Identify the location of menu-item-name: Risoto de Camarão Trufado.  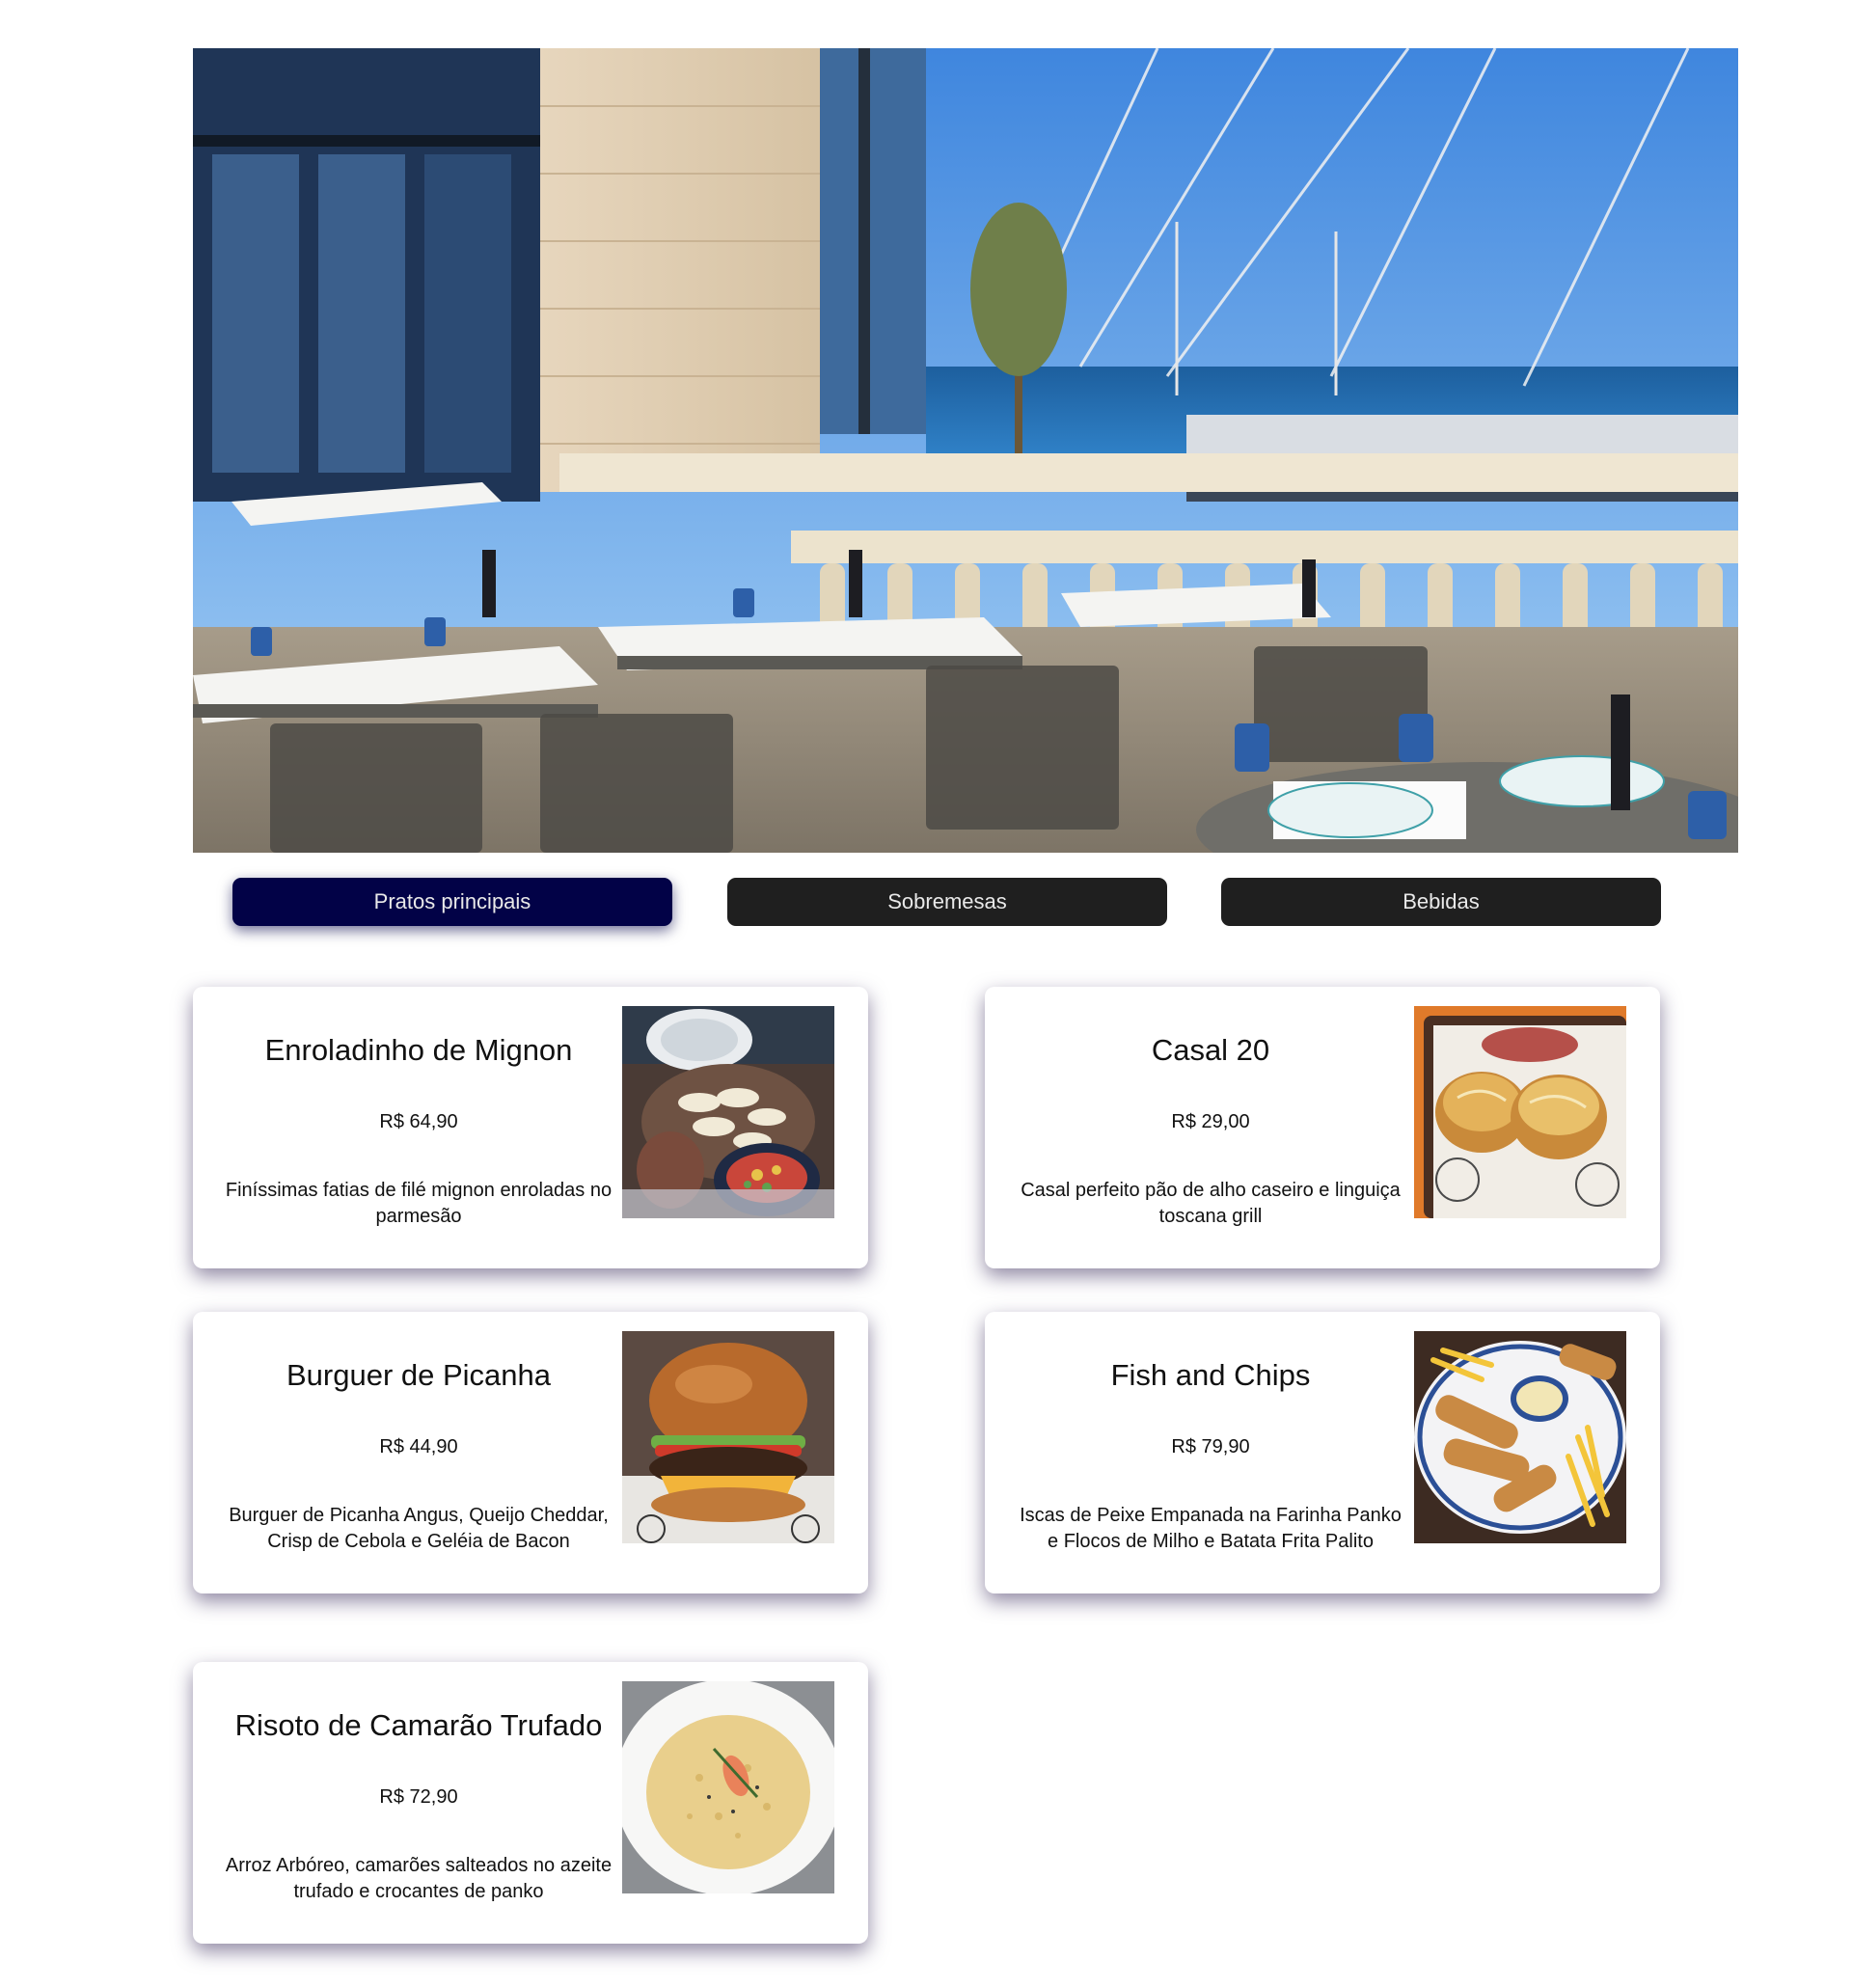
(419, 1725).